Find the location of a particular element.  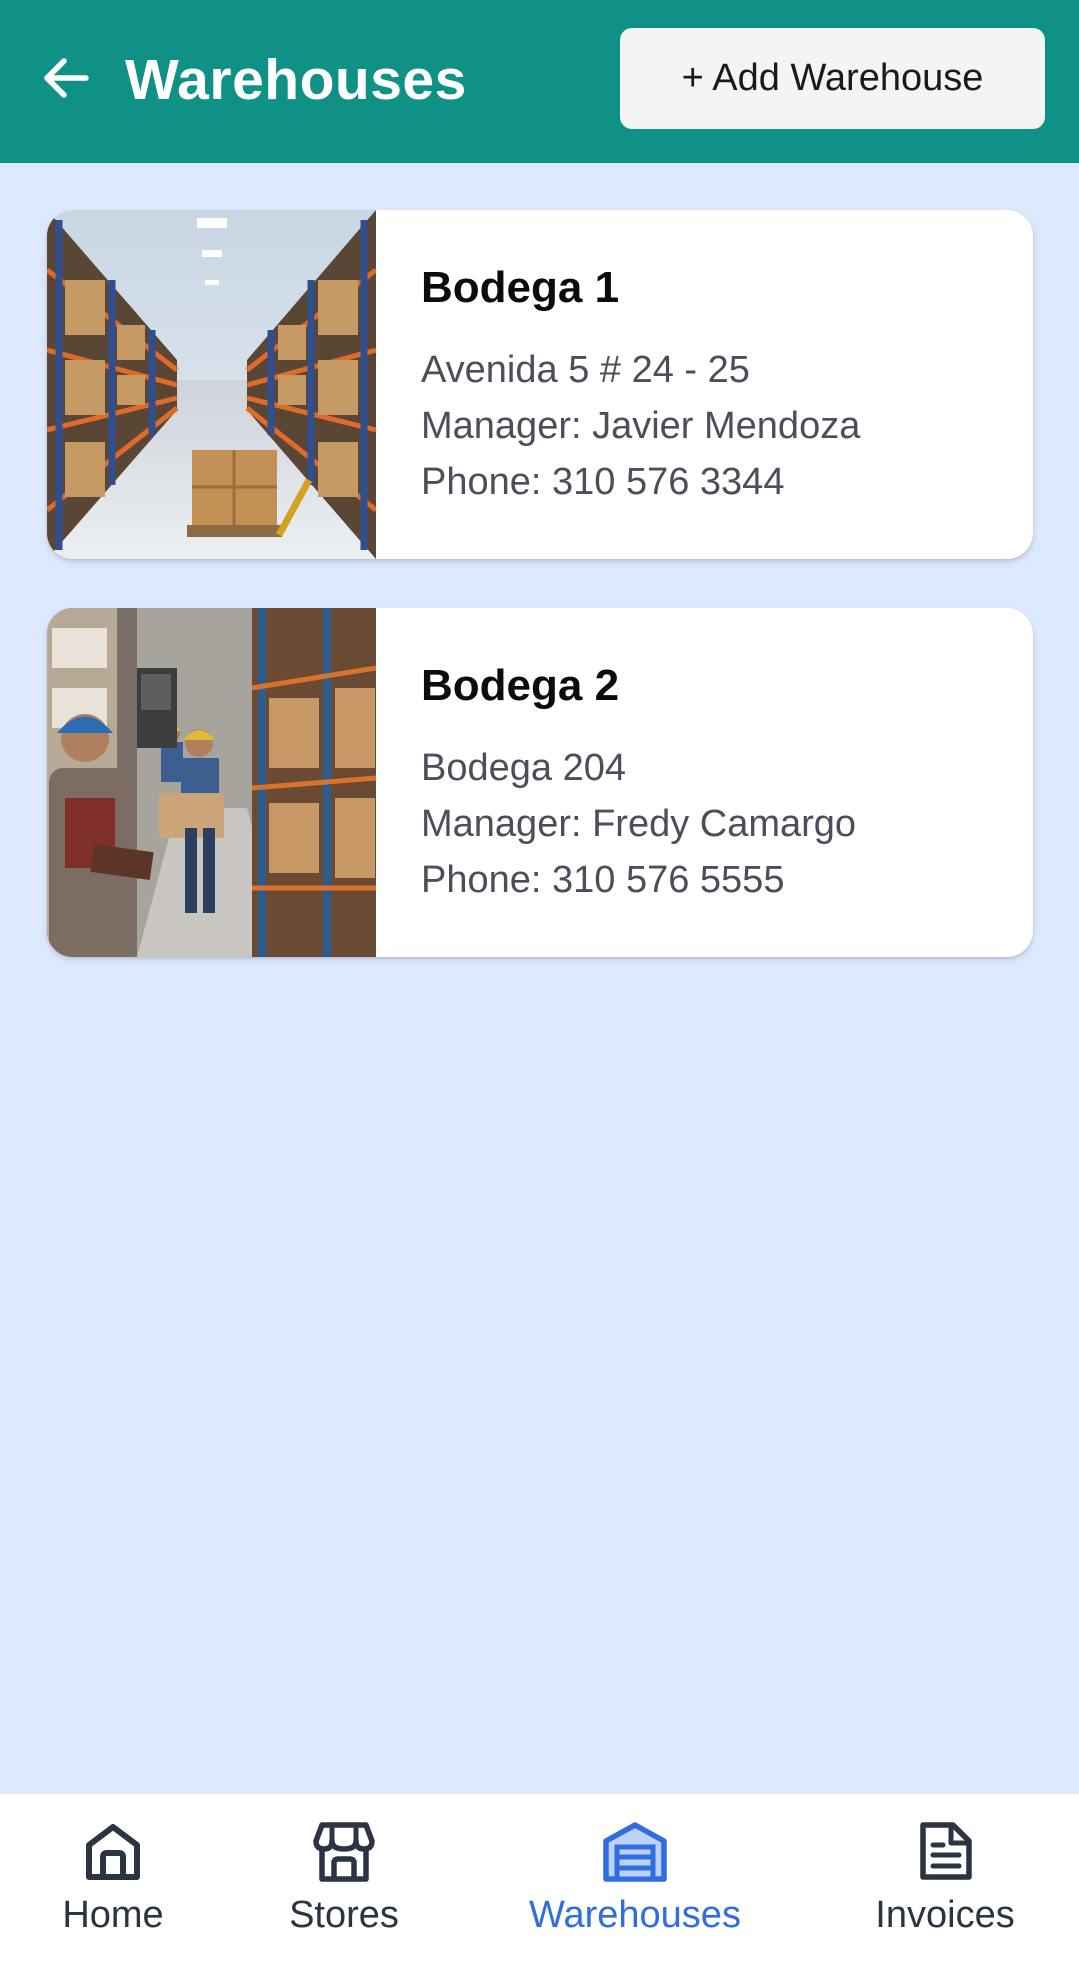

back-button is located at coordinates (66, 80).